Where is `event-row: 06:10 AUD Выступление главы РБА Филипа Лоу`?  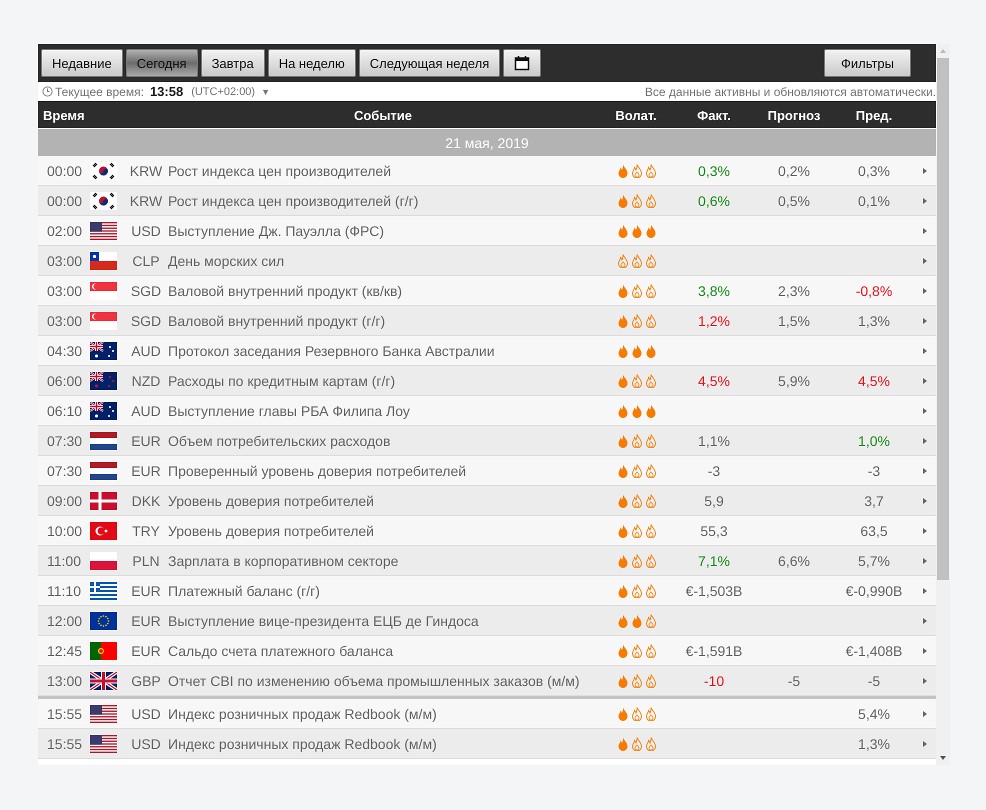
event-row: 06:10 AUD Выступление главы РБА Филипа Лоу is located at coordinates (487, 411).